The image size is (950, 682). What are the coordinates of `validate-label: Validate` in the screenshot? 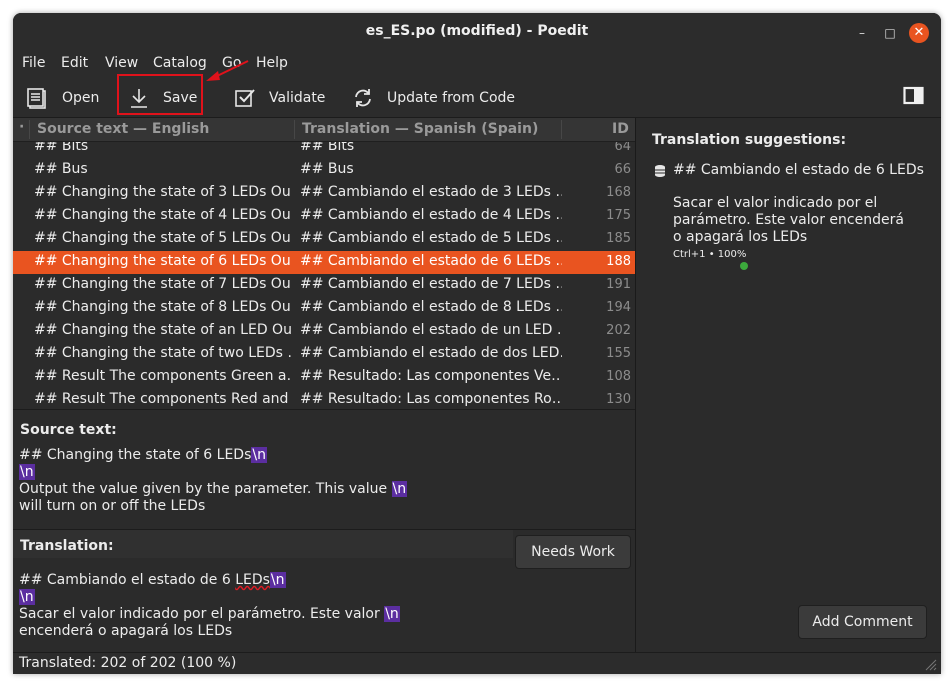 It's located at (297, 98).